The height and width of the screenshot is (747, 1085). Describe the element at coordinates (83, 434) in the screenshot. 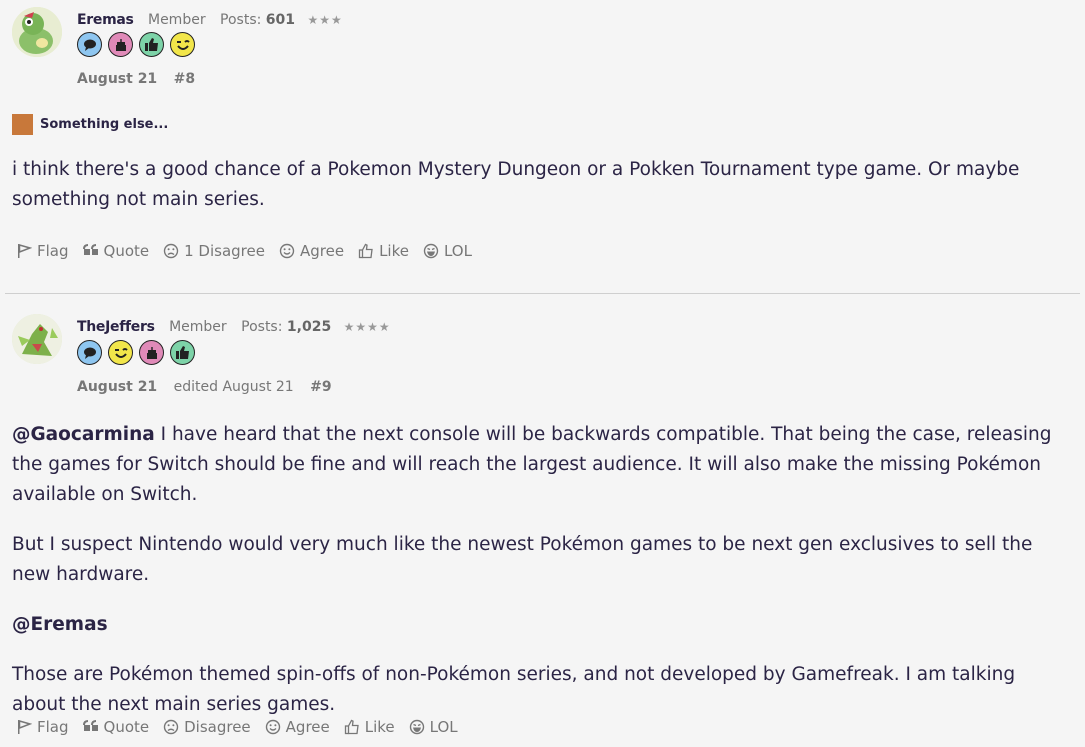

I see `user-mention: @Gaocarmina` at that location.